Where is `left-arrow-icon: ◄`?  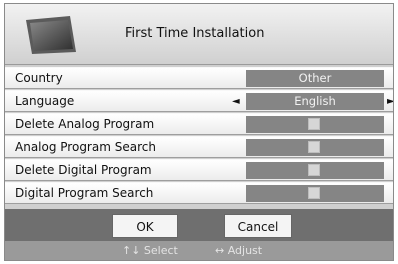
left-arrow-icon: ◄ is located at coordinates (236, 101).